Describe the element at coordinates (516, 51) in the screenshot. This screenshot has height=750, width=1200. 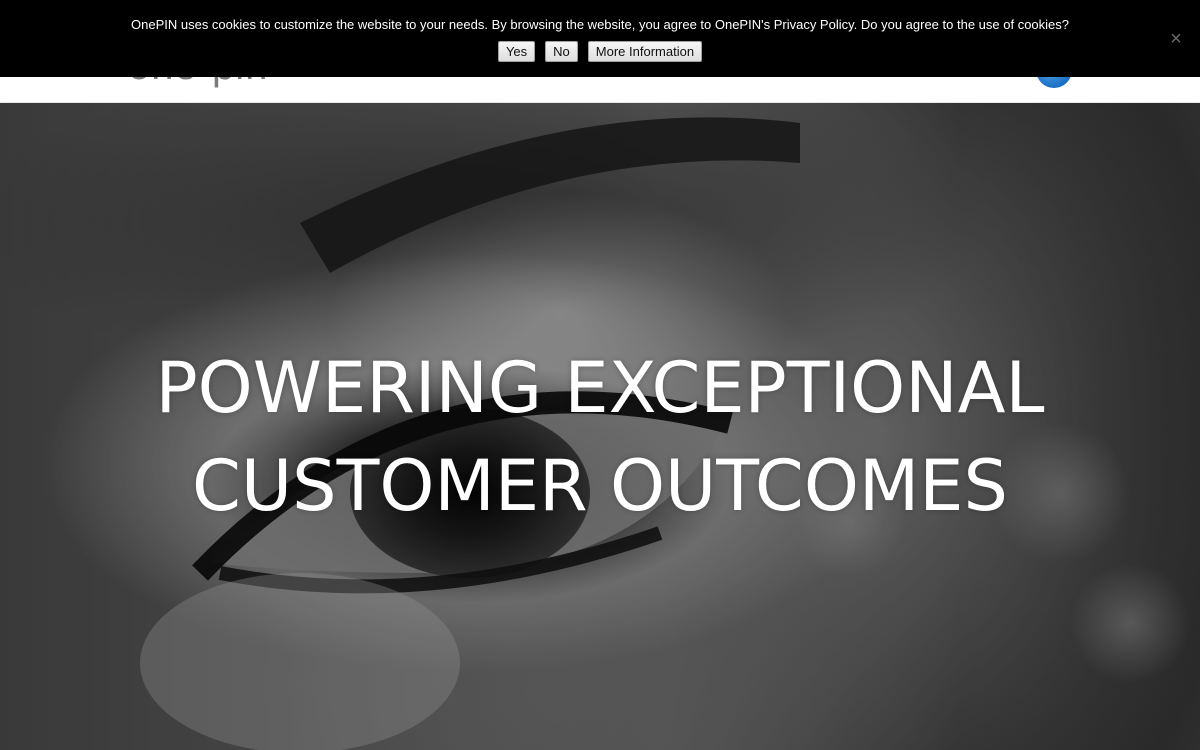
I see `cookie-yes-button: Yes` at that location.